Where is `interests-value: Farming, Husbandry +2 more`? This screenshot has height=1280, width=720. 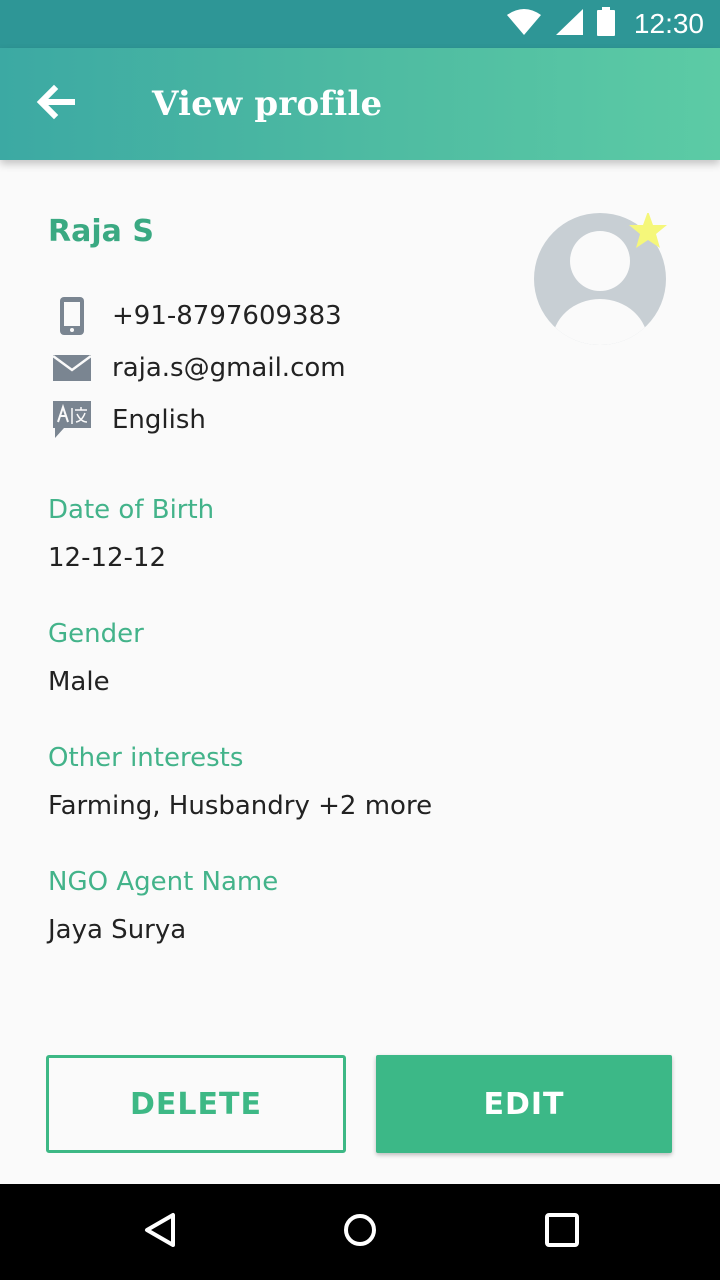
interests-value: Farming, Husbandry +2 more is located at coordinates (240, 806).